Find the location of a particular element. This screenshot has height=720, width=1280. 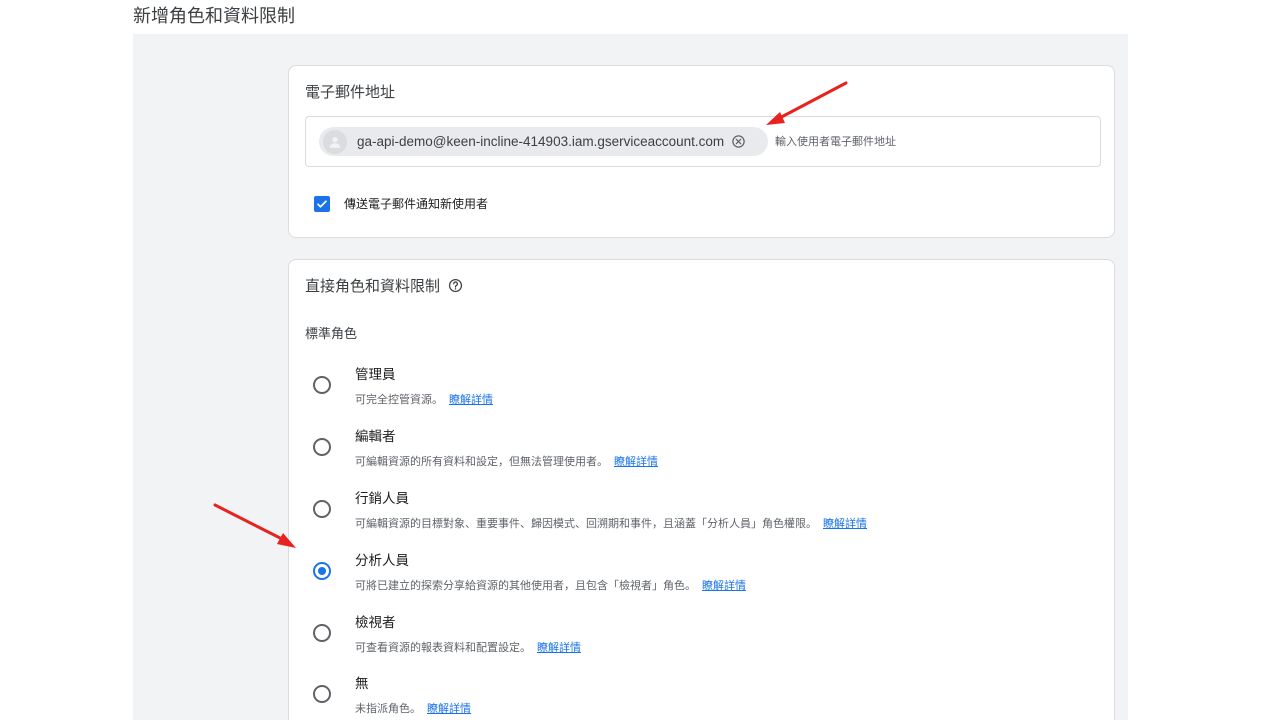

role-description: 可完全控管資源。 瞭解詳情 is located at coordinates (424, 399).